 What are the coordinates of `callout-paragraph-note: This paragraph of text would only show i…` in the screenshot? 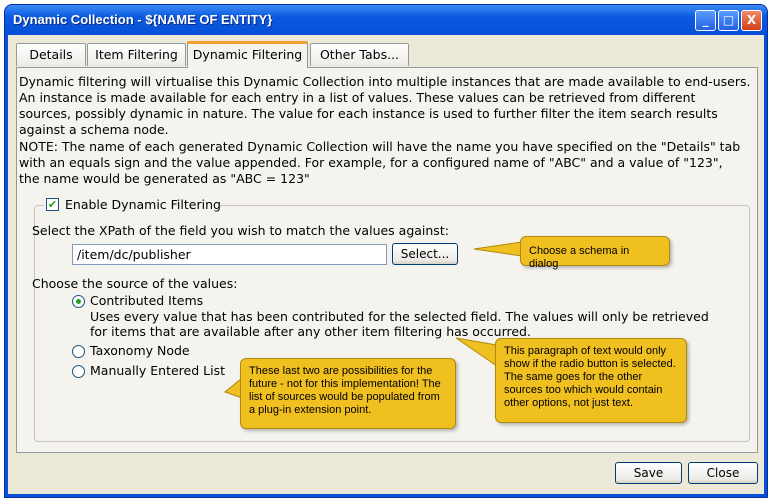 It's located at (591, 380).